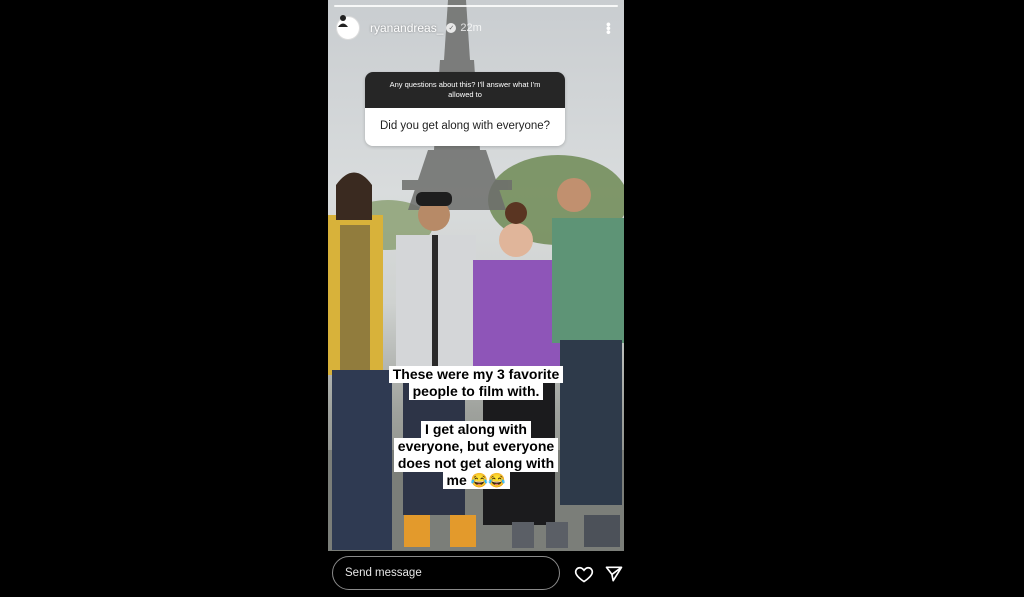 The height and width of the screenshot is (597, 1024). Describe the element at coordinates (476, 446) in the screenshot. I see `caption-line: everyone, but everyone` at that location.